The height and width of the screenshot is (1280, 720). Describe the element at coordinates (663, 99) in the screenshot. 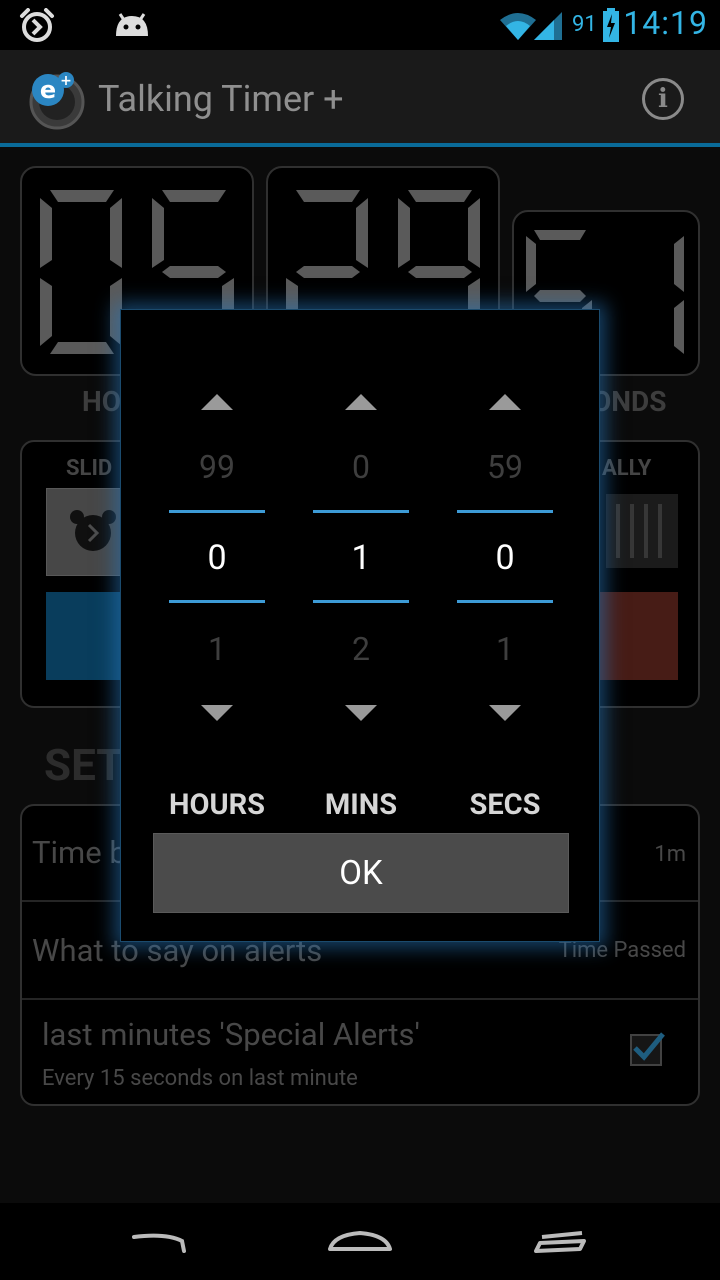

I see `info-icon: i` at that location.